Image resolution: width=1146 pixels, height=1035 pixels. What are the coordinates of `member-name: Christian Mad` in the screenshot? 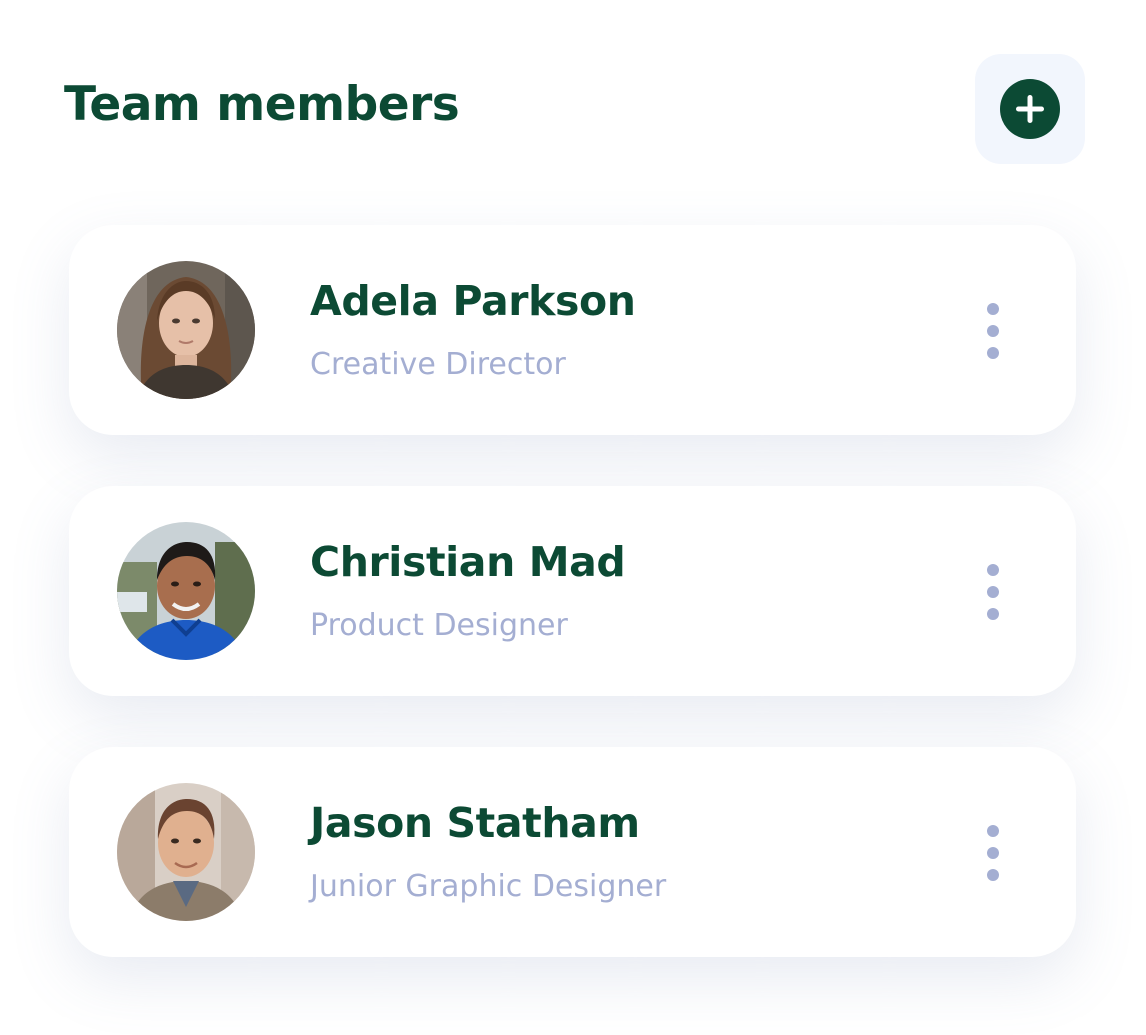 It's located at (468, 562).